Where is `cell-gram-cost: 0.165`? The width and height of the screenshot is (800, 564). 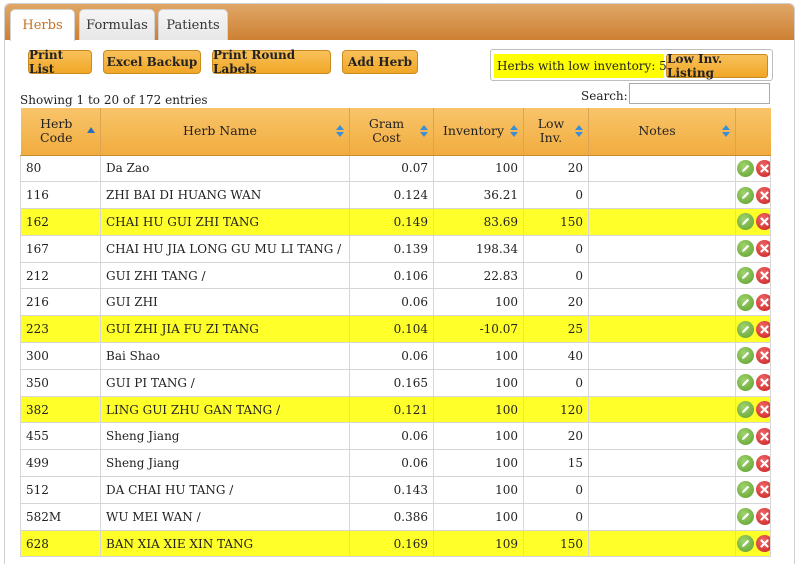
cell-gram-cost: 0.165 is located at coordinates (391, 383).